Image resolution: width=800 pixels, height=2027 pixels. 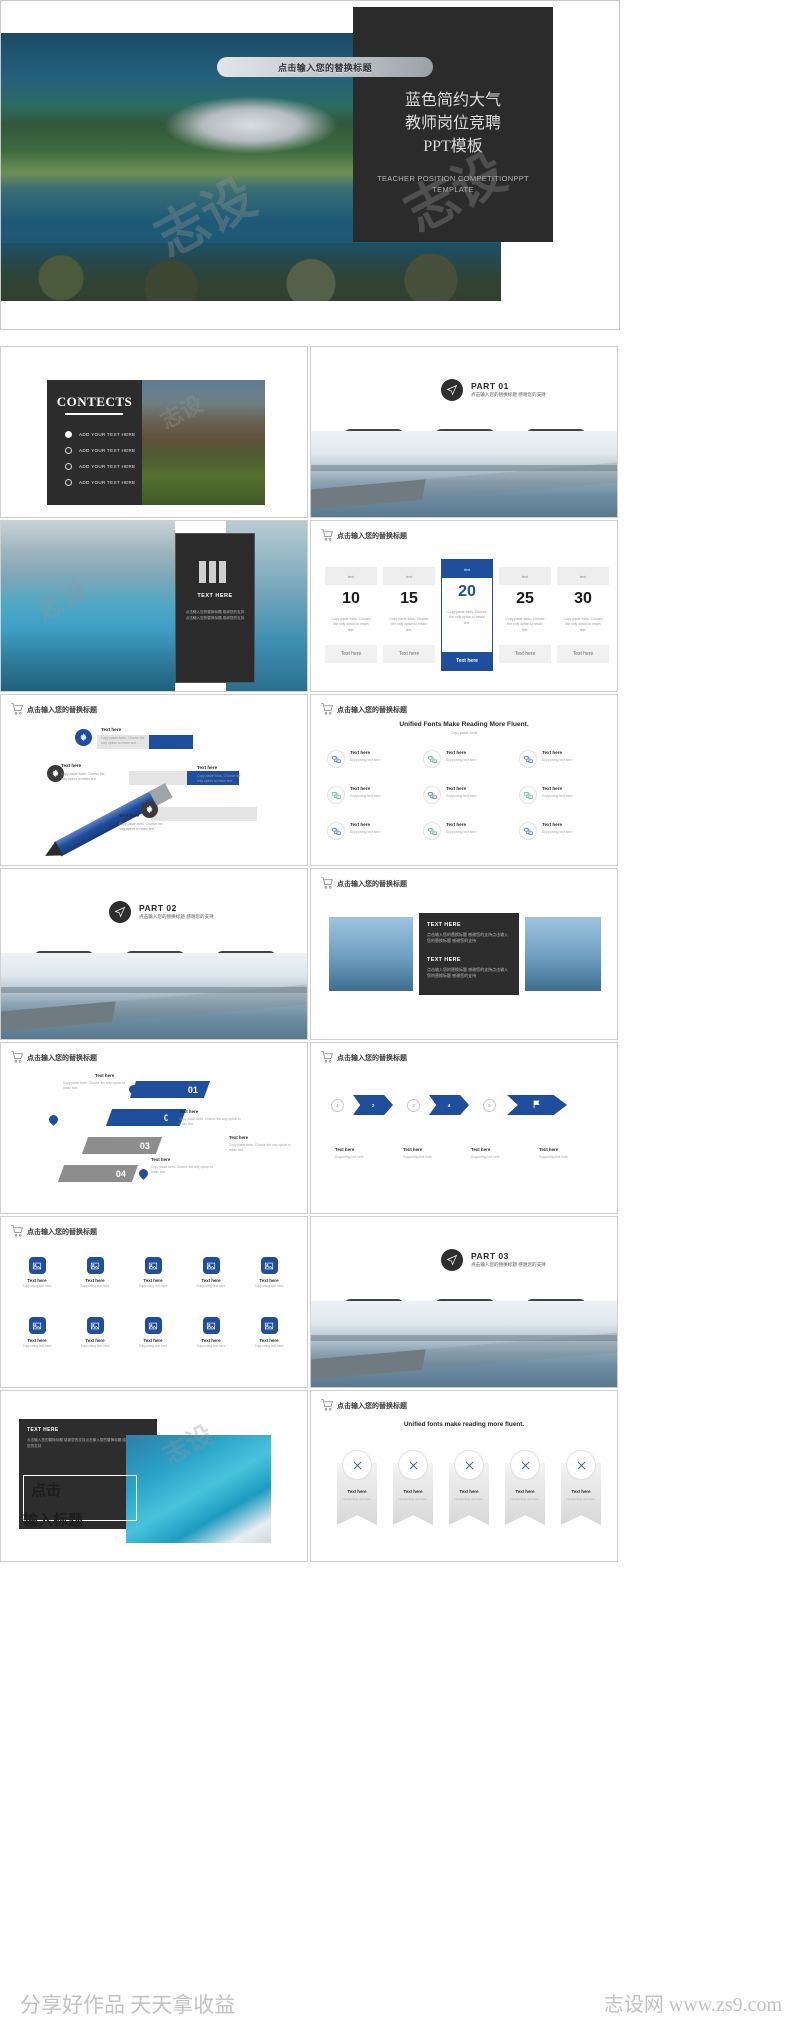 What do you see at coordinates (562, 796) in the screenshot?
I see `unified-cell-6: Text here Supporting text here` at bounding box center [562, 796].